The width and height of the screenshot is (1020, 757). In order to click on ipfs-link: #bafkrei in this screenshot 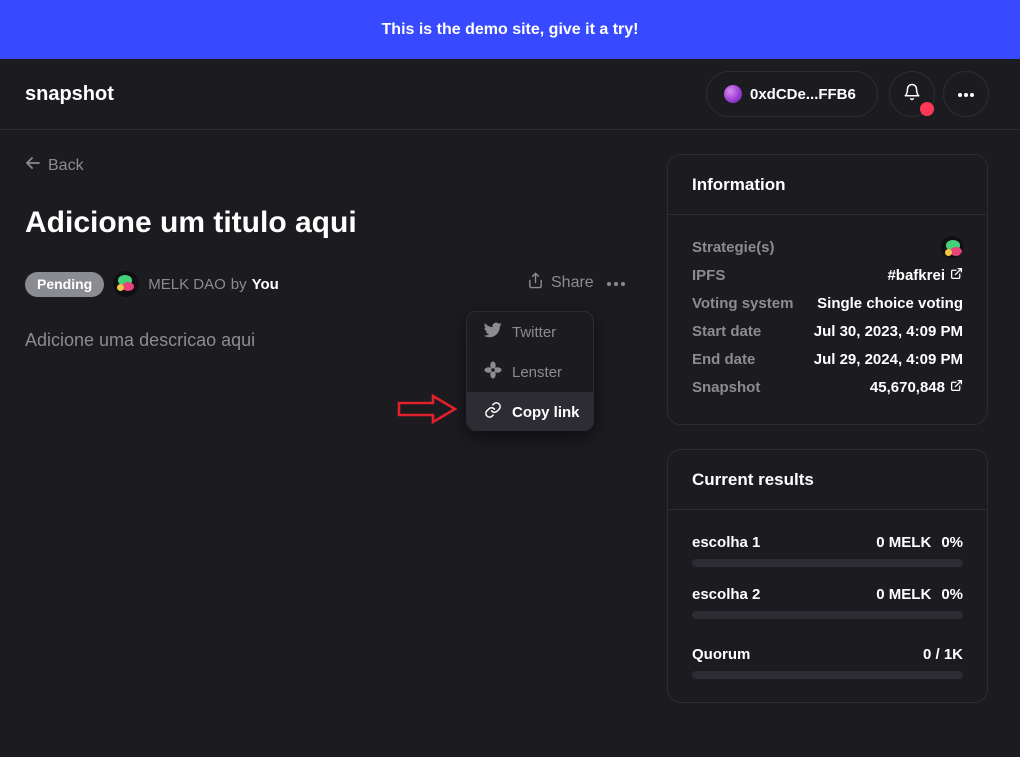, I will do `click(925, 275)`.